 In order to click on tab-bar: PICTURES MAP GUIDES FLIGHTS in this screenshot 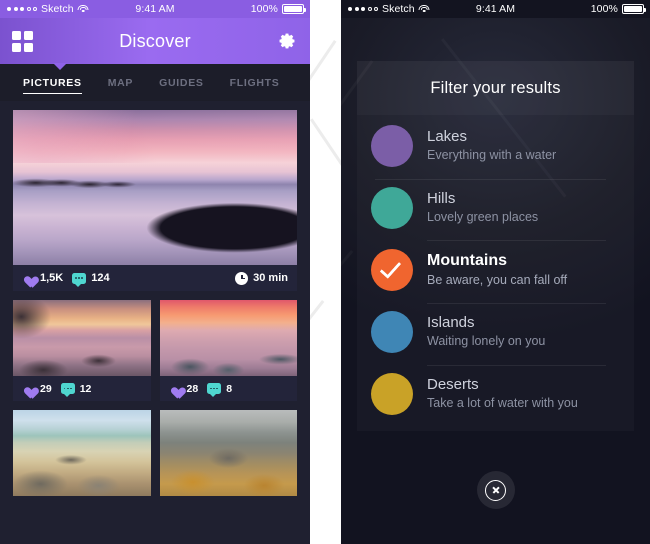, I will do `click(155, 82)`.